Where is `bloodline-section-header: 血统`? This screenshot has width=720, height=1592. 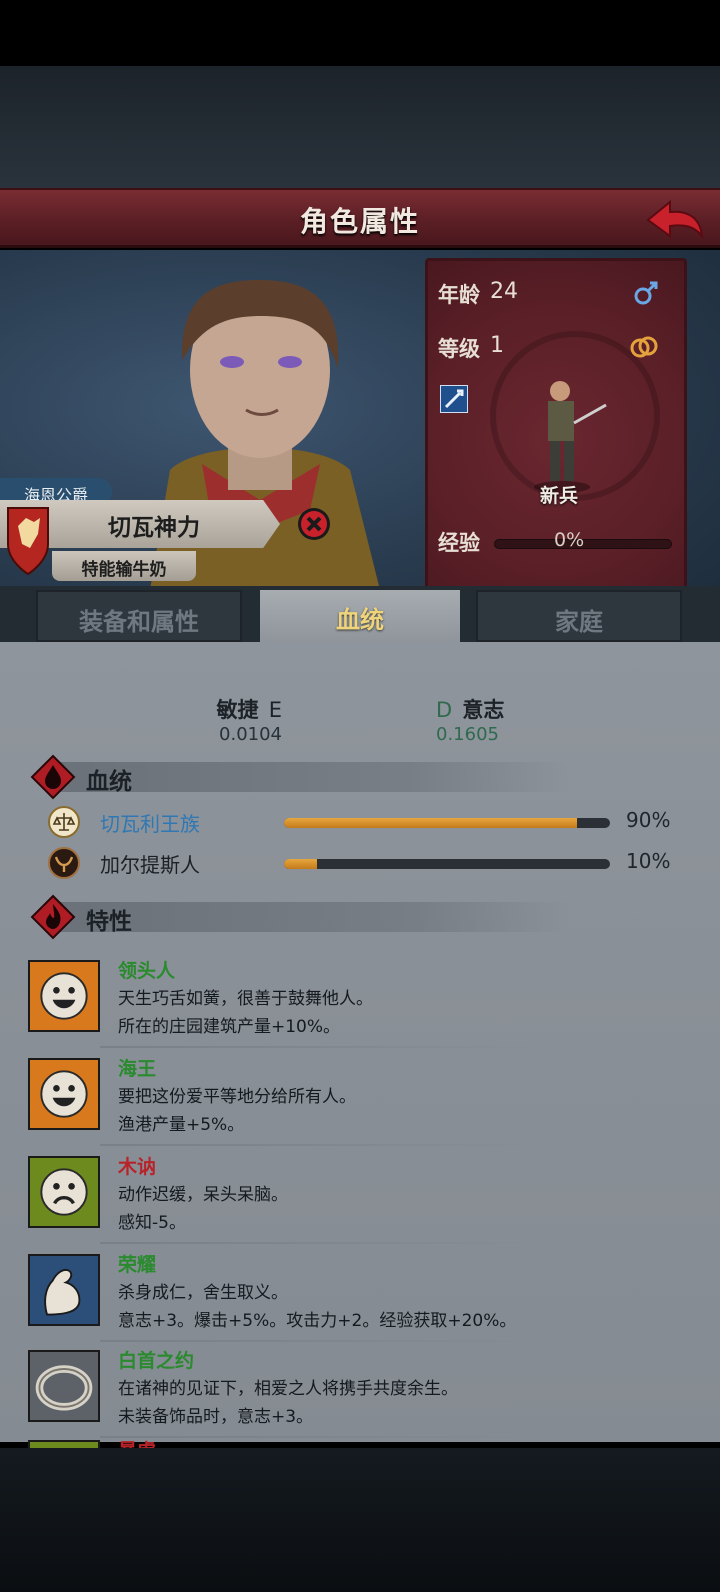 bloodline-section-header: 血统 is located at coordinates (310, 777).